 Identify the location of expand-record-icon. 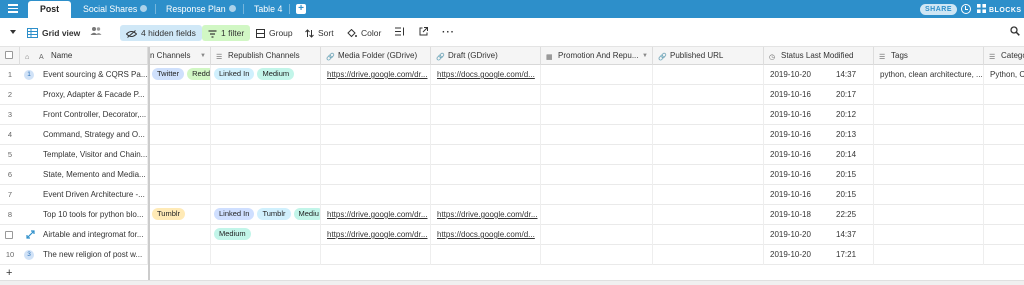
(30, 234).